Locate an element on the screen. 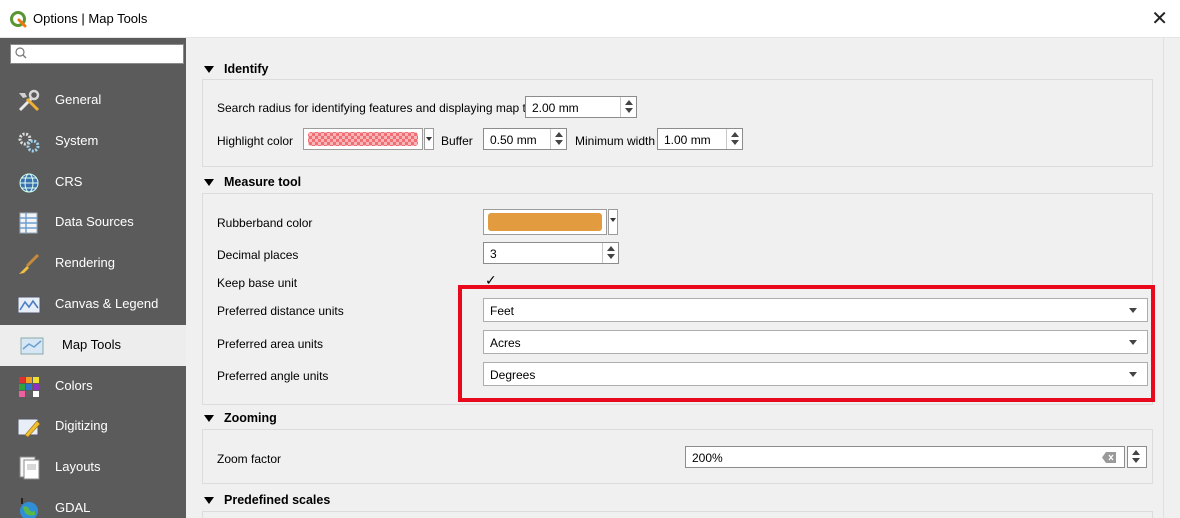  minimum-width-spinbox: 1.00 mm is located at coordinates (700, 139).